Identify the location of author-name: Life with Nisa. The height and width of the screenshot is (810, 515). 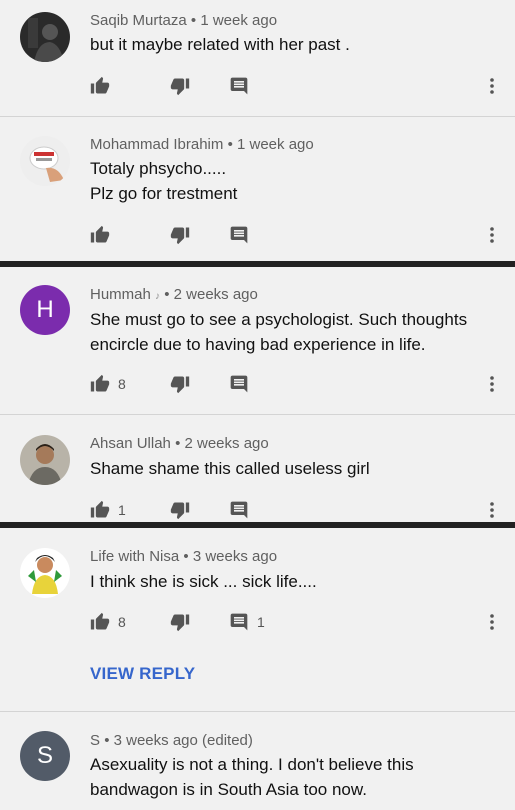
(134, 556).